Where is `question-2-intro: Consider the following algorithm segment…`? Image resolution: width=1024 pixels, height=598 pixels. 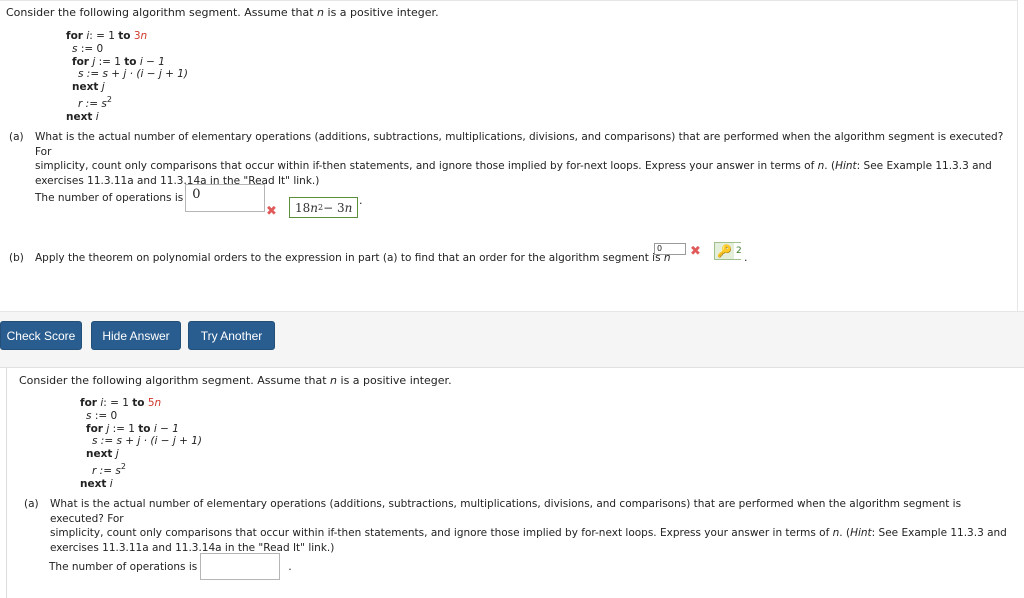 question-2-intro: Consider the following algorithm segment… is located at coordinates (235, 380).